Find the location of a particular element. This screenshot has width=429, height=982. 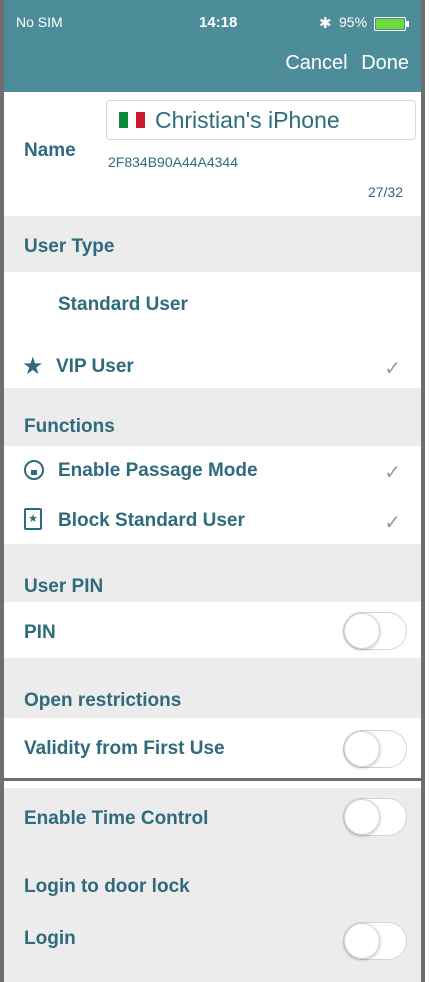

section-login: Login to door lock is located at coordinates (212, 885).